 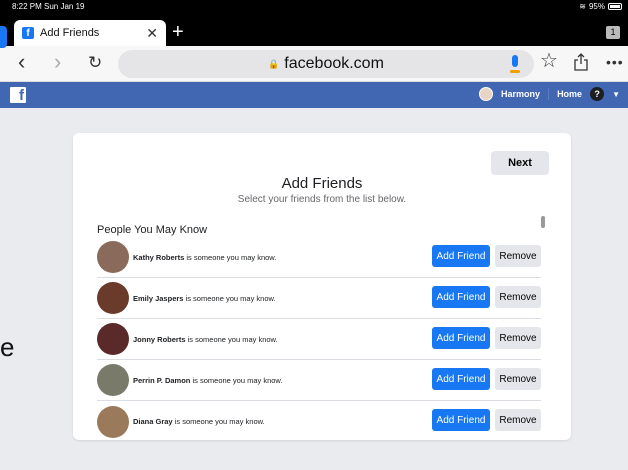 What do you see at coordinates (153, 421) in the screenshot?
I see `person-name: Diana Gray` at bounding box center [153, 421].